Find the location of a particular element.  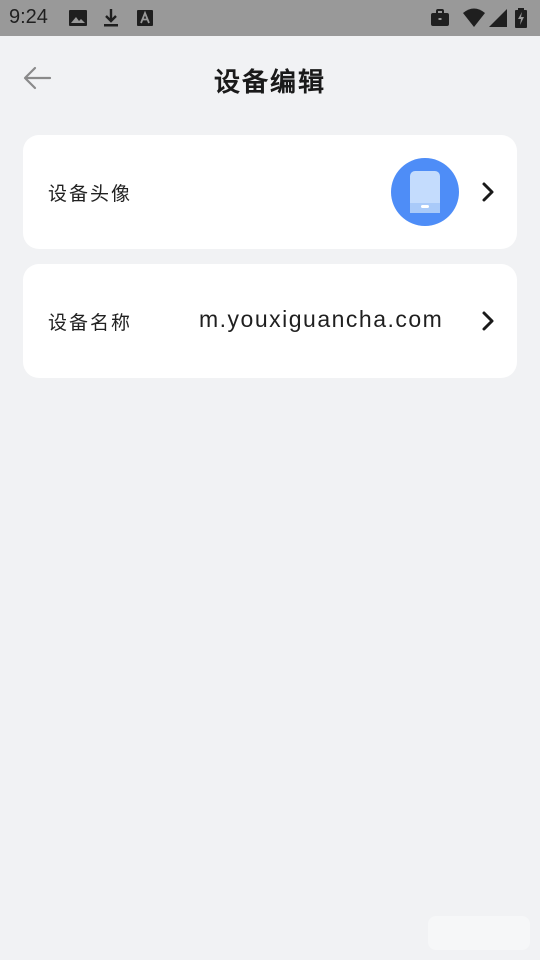

header: 设备编辑 is located at coordinates (270, 78).